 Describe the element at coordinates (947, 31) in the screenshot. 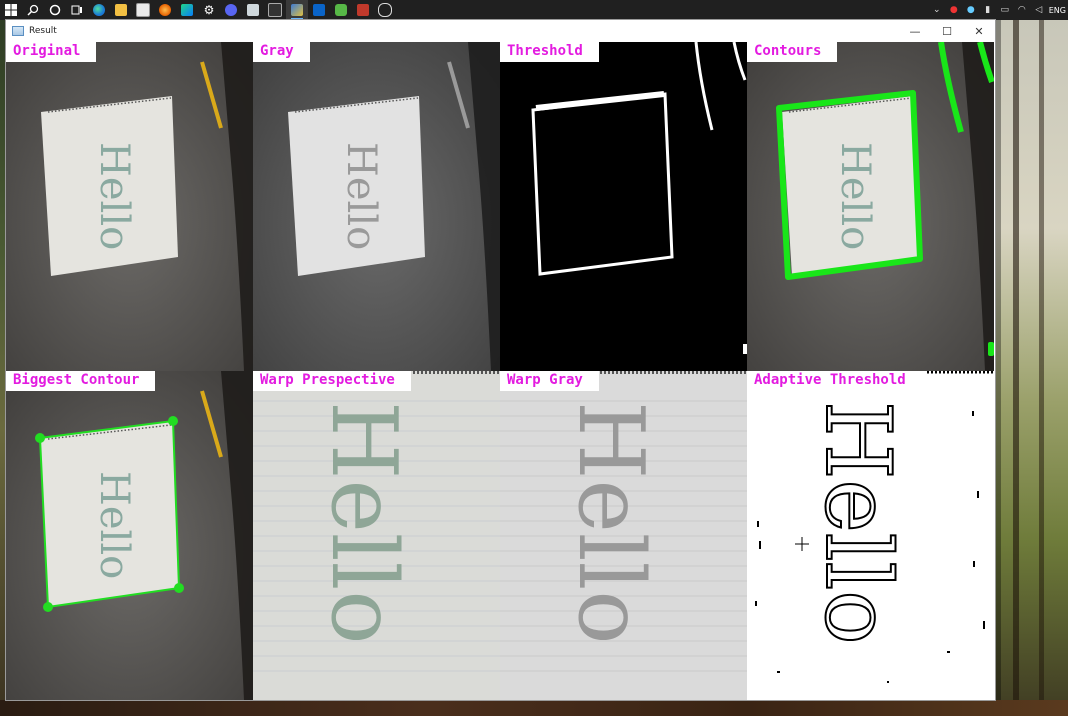

I see `maximize-button: ☐` at that location.